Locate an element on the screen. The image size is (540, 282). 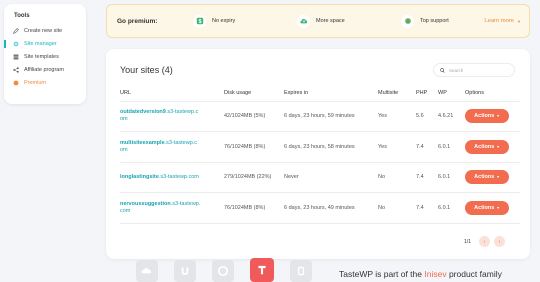
sidebar-item-label: Premium is located at coordinates (35, 82).